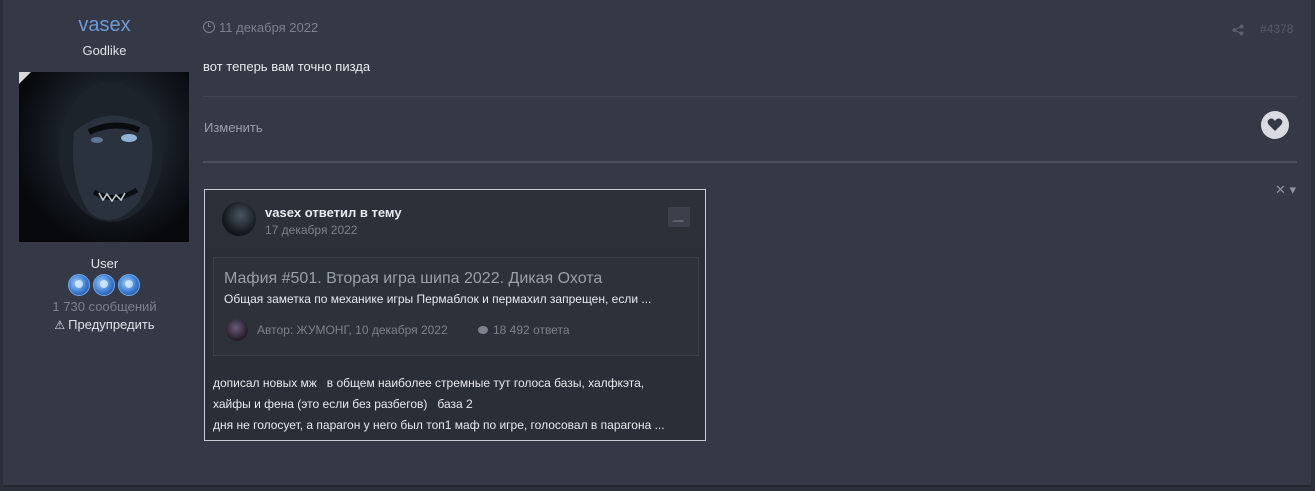  I want to click on post-number-link: #4378, so click(1276, 29).